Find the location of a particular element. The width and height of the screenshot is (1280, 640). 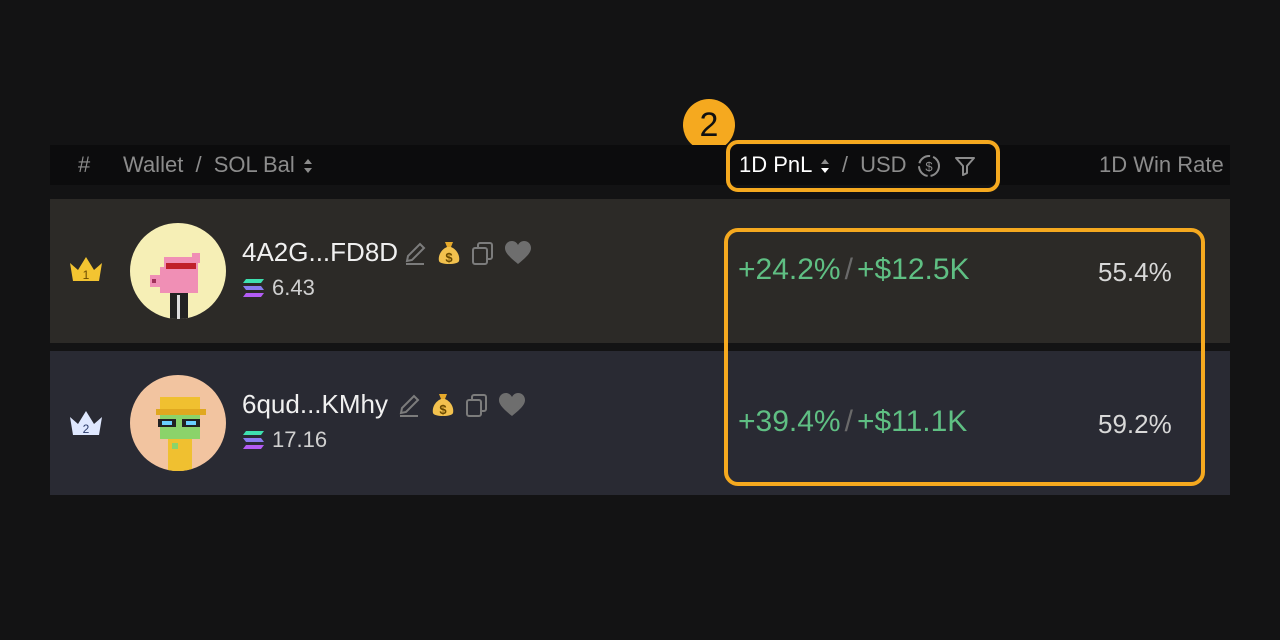

wallet-header: Wallet / SOL Bal is located at coordinates (218, 165).